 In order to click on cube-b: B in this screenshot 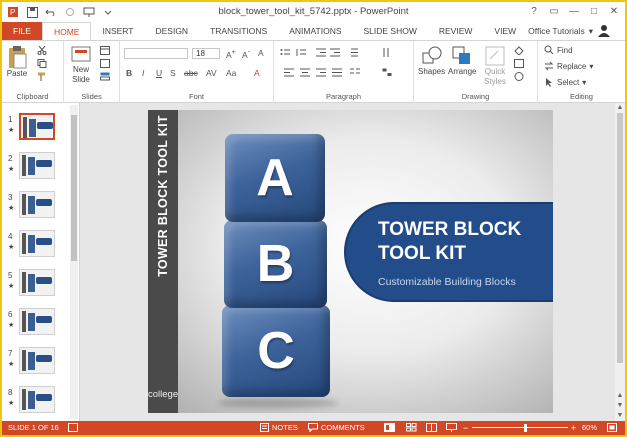, I will do `click(275, 264)`.